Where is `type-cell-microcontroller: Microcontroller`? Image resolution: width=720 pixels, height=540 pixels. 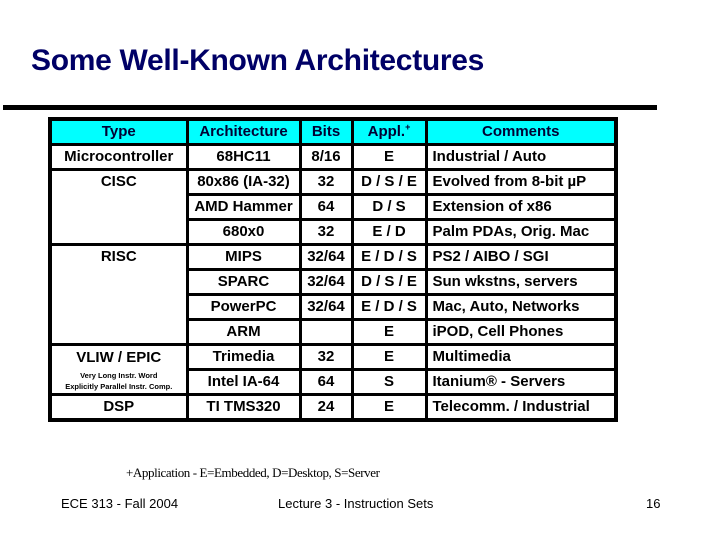
type-cell-microcontroller: Microcontroller is located at coordinates (118, 157).